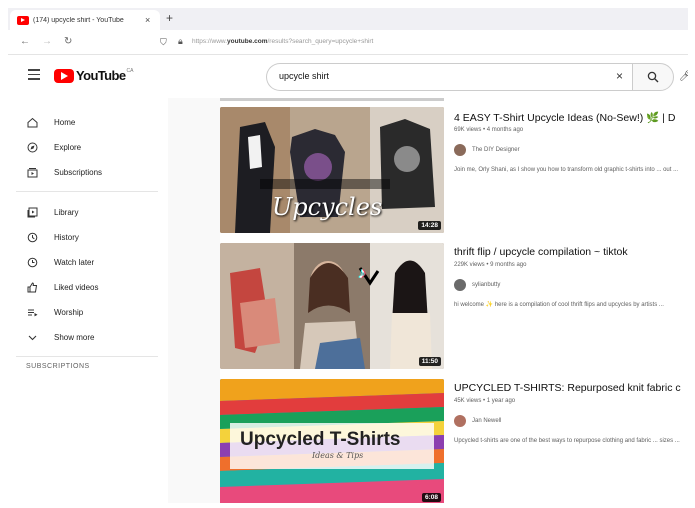 The width and height of the screenshot is (695, 508). What do you see at coordinates (83, 147) in the screenshot?
I see `sidebar-item-explore: Explore` at bounding box center [83, 147].